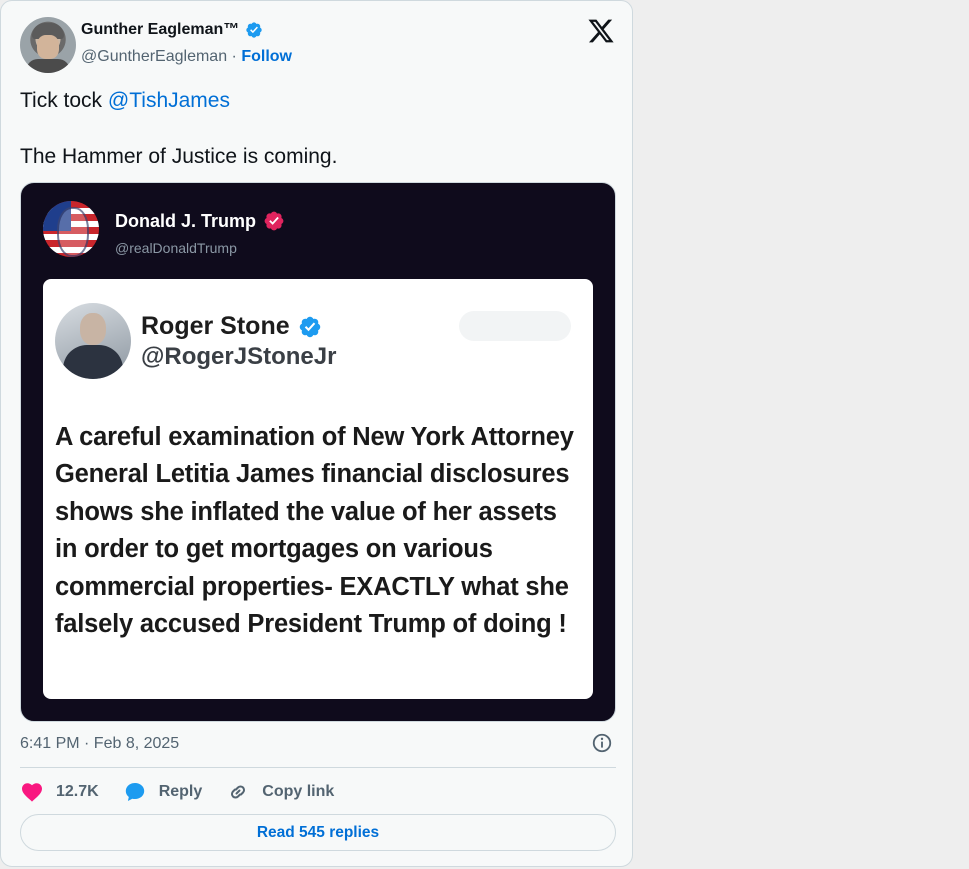  I want to click on copy-link-label: Copy link, so click(298, 791).